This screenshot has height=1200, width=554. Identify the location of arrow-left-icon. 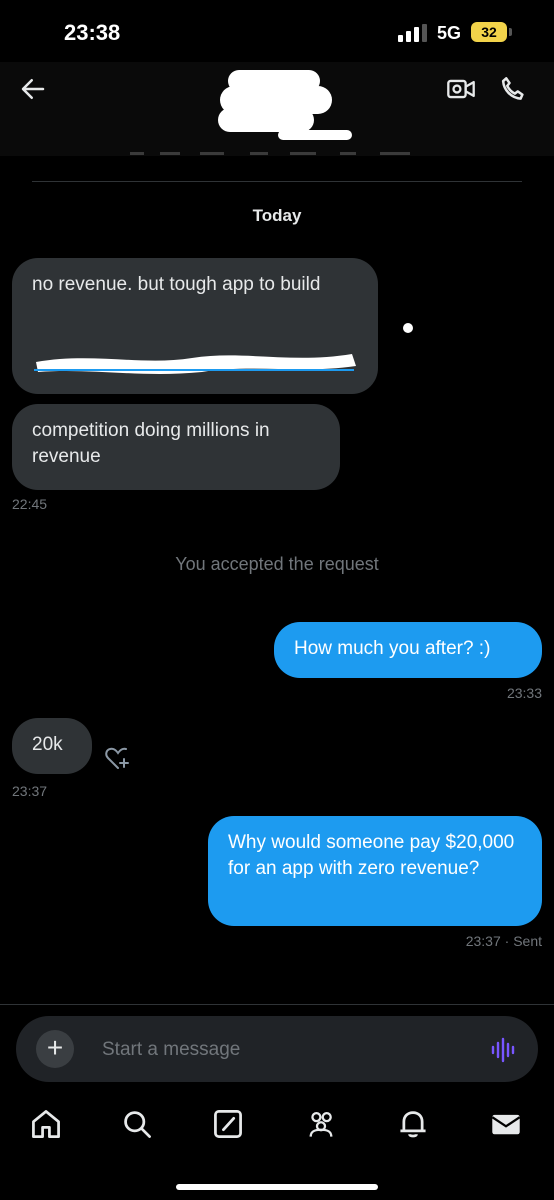
(33, 89).